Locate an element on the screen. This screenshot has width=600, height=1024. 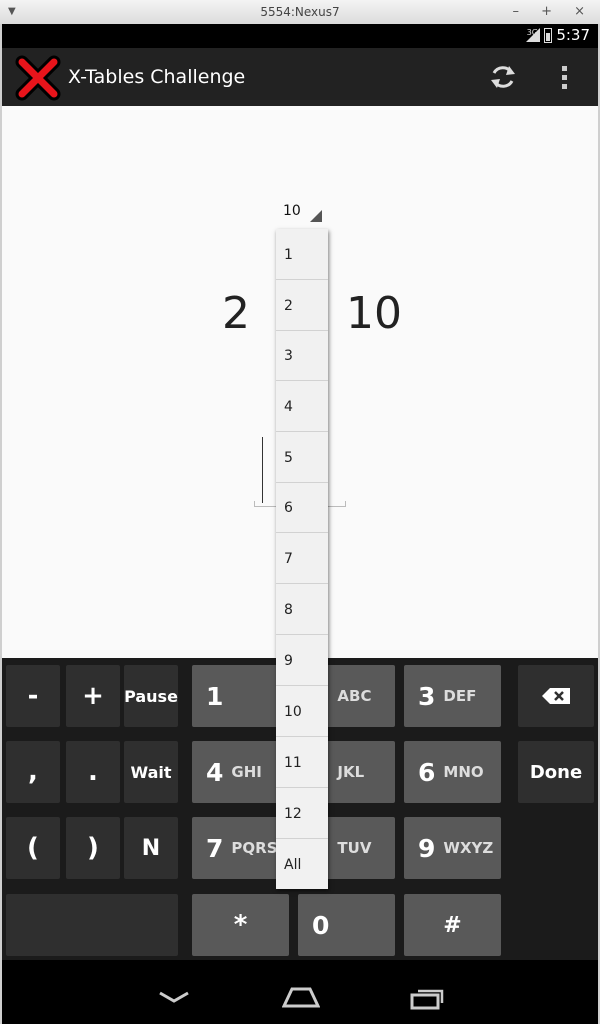
key-3: 3 DEF is located at coordinates (452, 696).